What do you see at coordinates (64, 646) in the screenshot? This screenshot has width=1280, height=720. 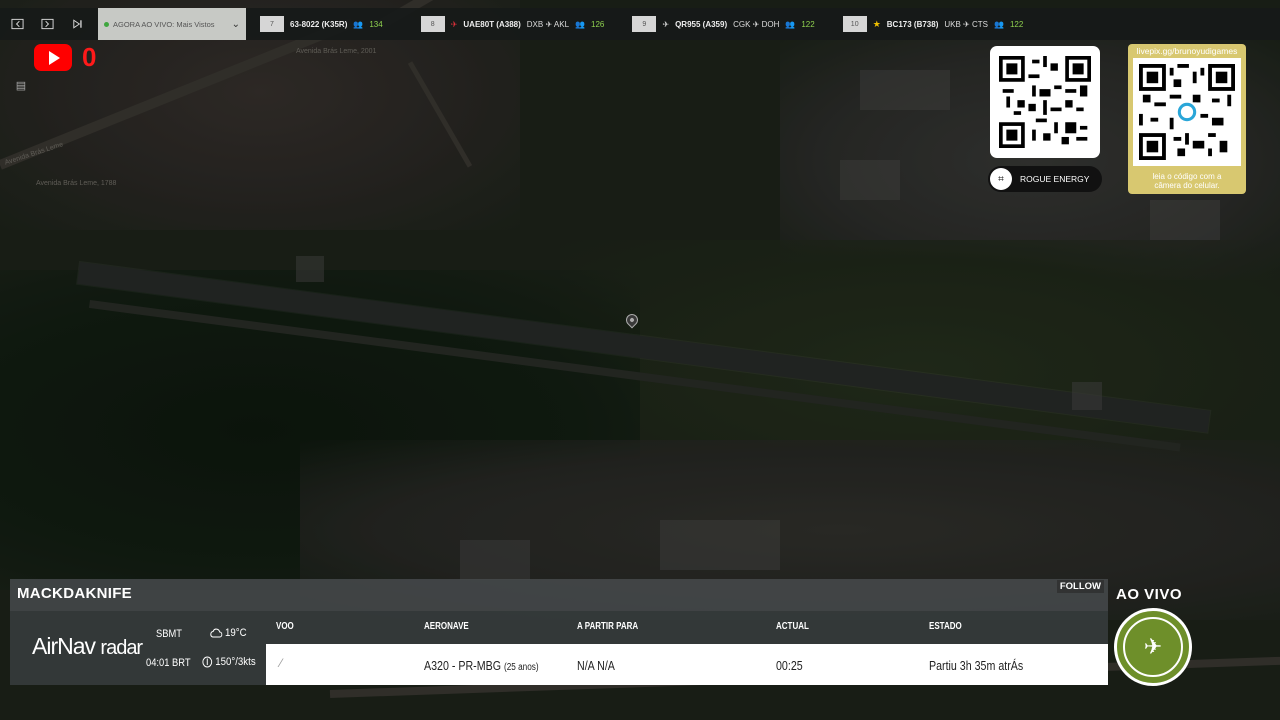 I see `brand-main: AirNav` at bounding box center [64, 646].